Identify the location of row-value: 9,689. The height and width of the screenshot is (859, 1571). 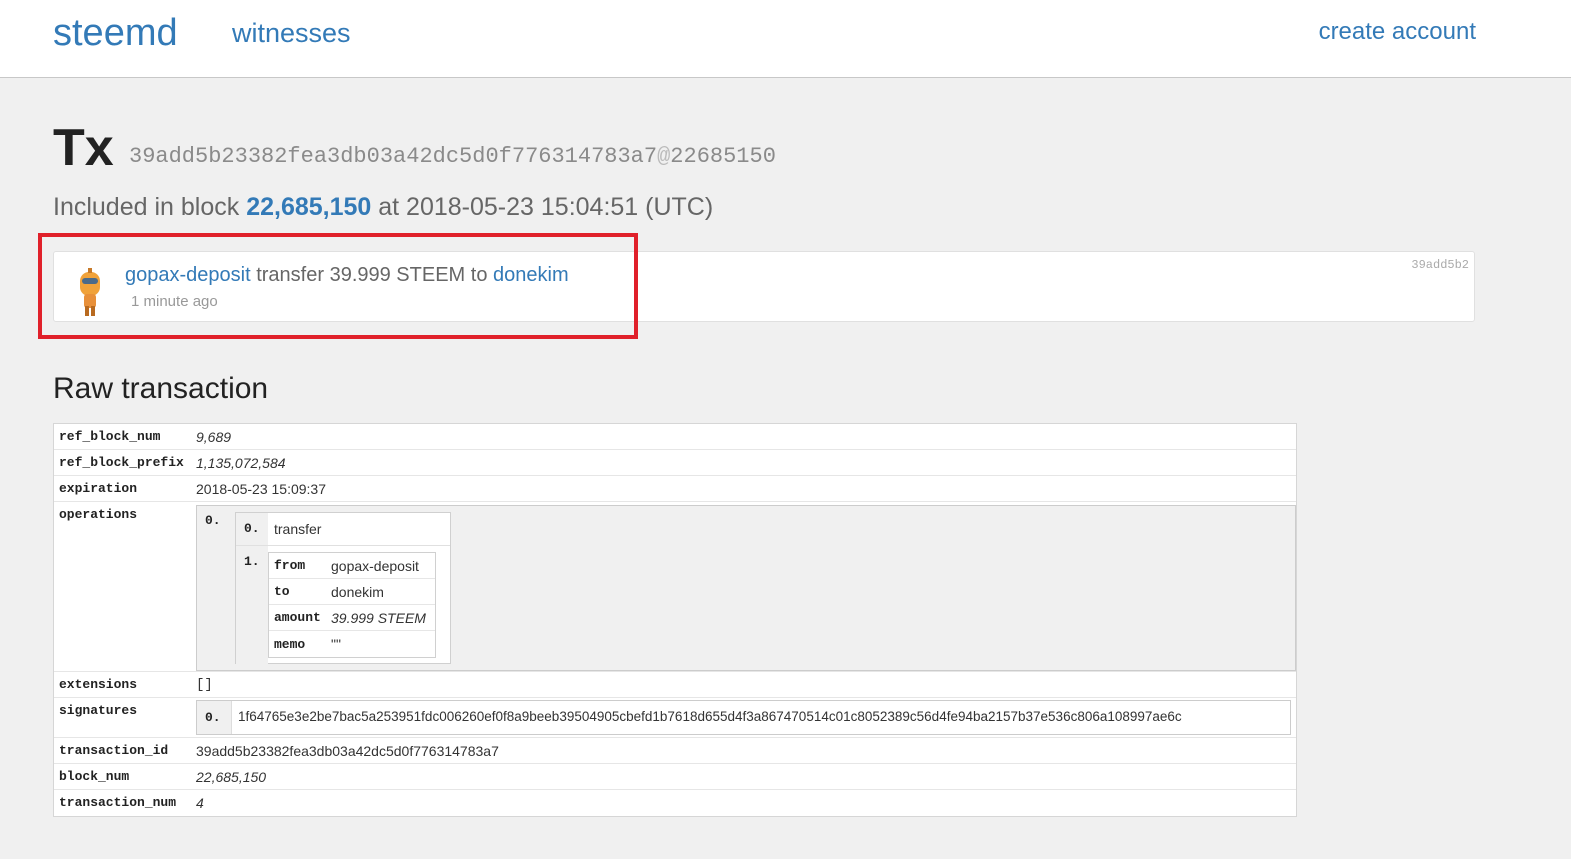
(214, 437).